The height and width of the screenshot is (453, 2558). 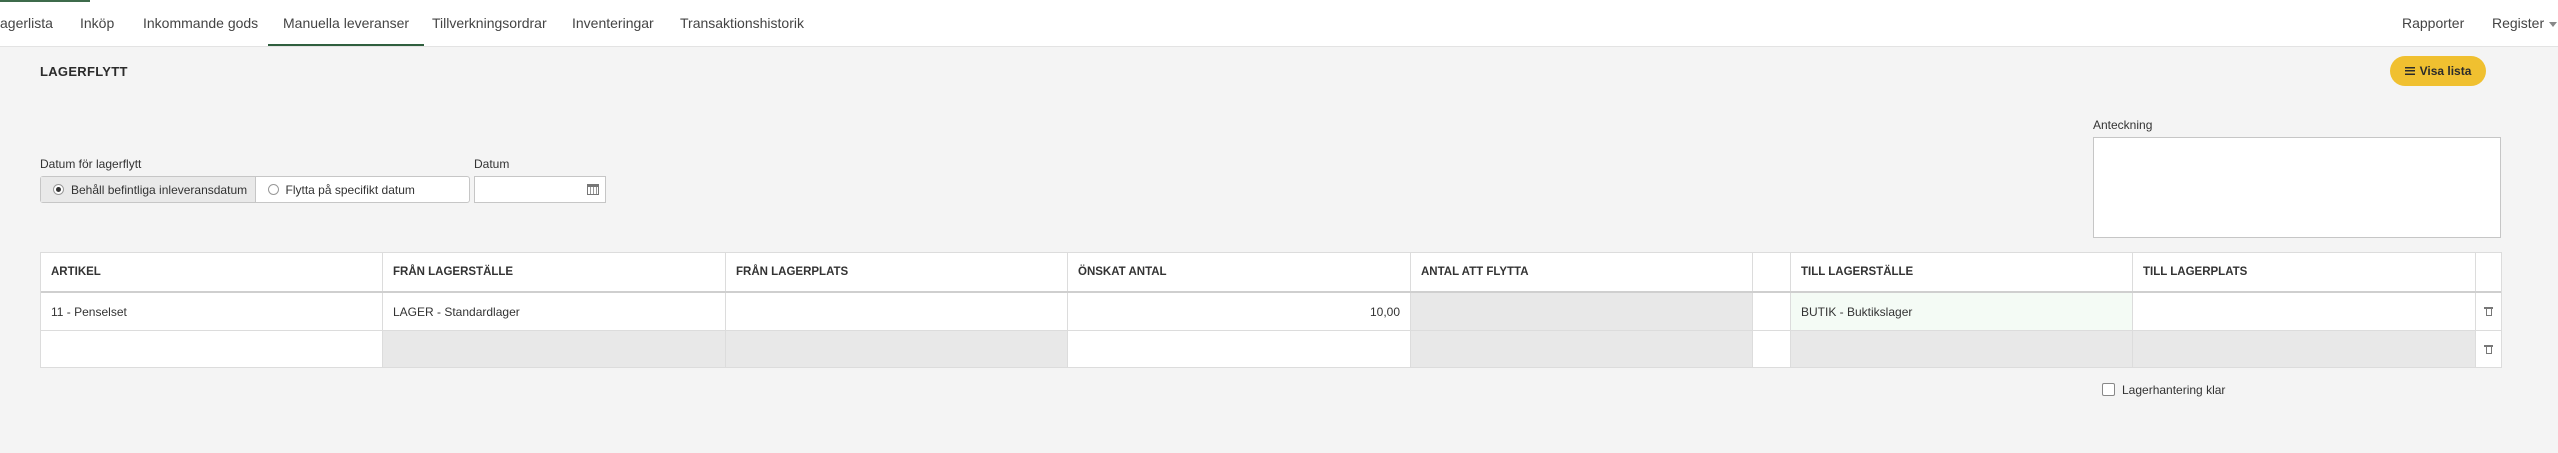 I want to click on col-header-actions, so click(x=2488, y=272).